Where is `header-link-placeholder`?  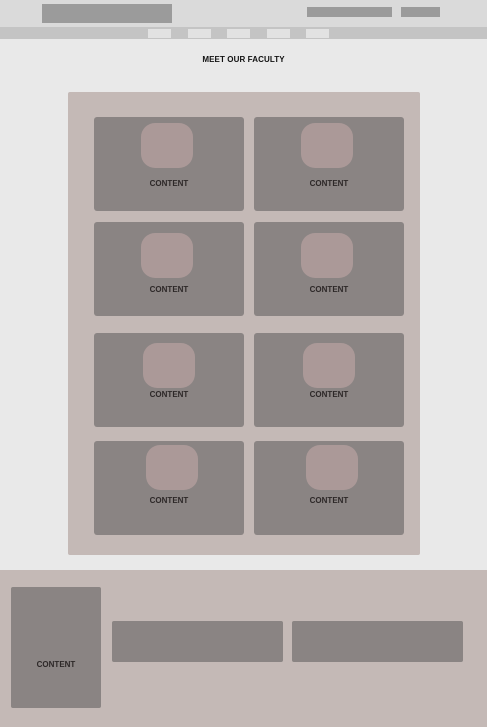
header-link-placeholder is located at coordinates (349, 12).